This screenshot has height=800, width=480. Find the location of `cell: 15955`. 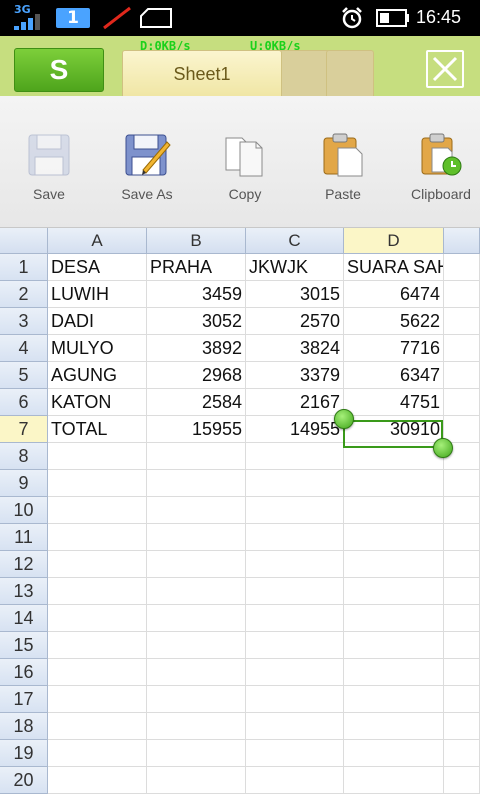

cell: 15955 is located at coordinates (196, 429).